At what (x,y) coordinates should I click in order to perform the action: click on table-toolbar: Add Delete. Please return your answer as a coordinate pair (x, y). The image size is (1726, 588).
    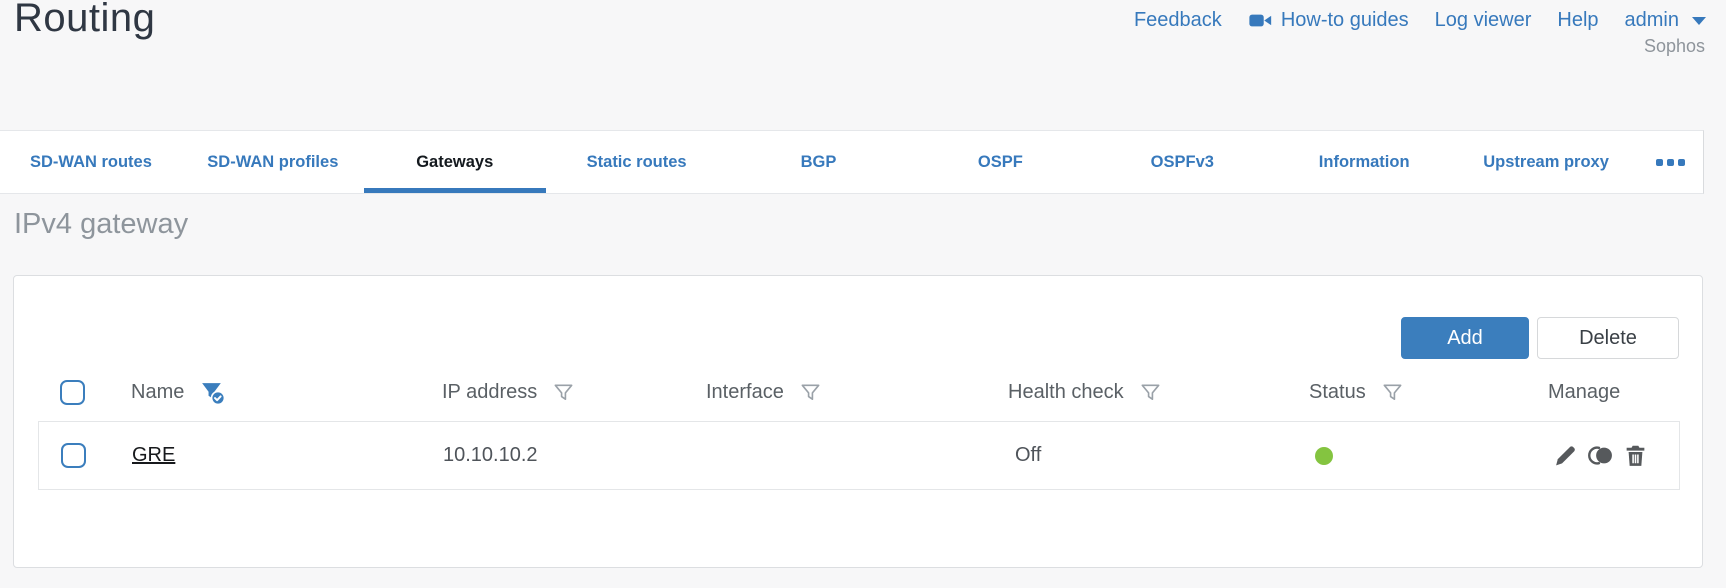
    Looking at the image, I should click on (1540, 338).